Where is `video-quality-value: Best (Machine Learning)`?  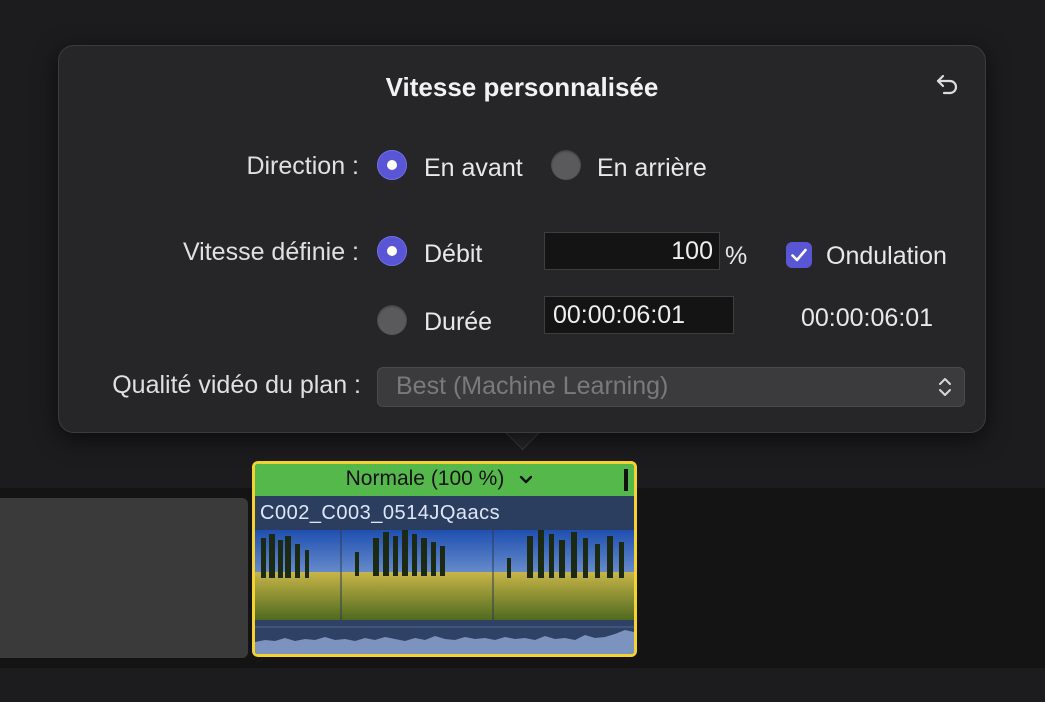
video-quality-value: Best (Machine Learning) is located at coordinates (532, 386).